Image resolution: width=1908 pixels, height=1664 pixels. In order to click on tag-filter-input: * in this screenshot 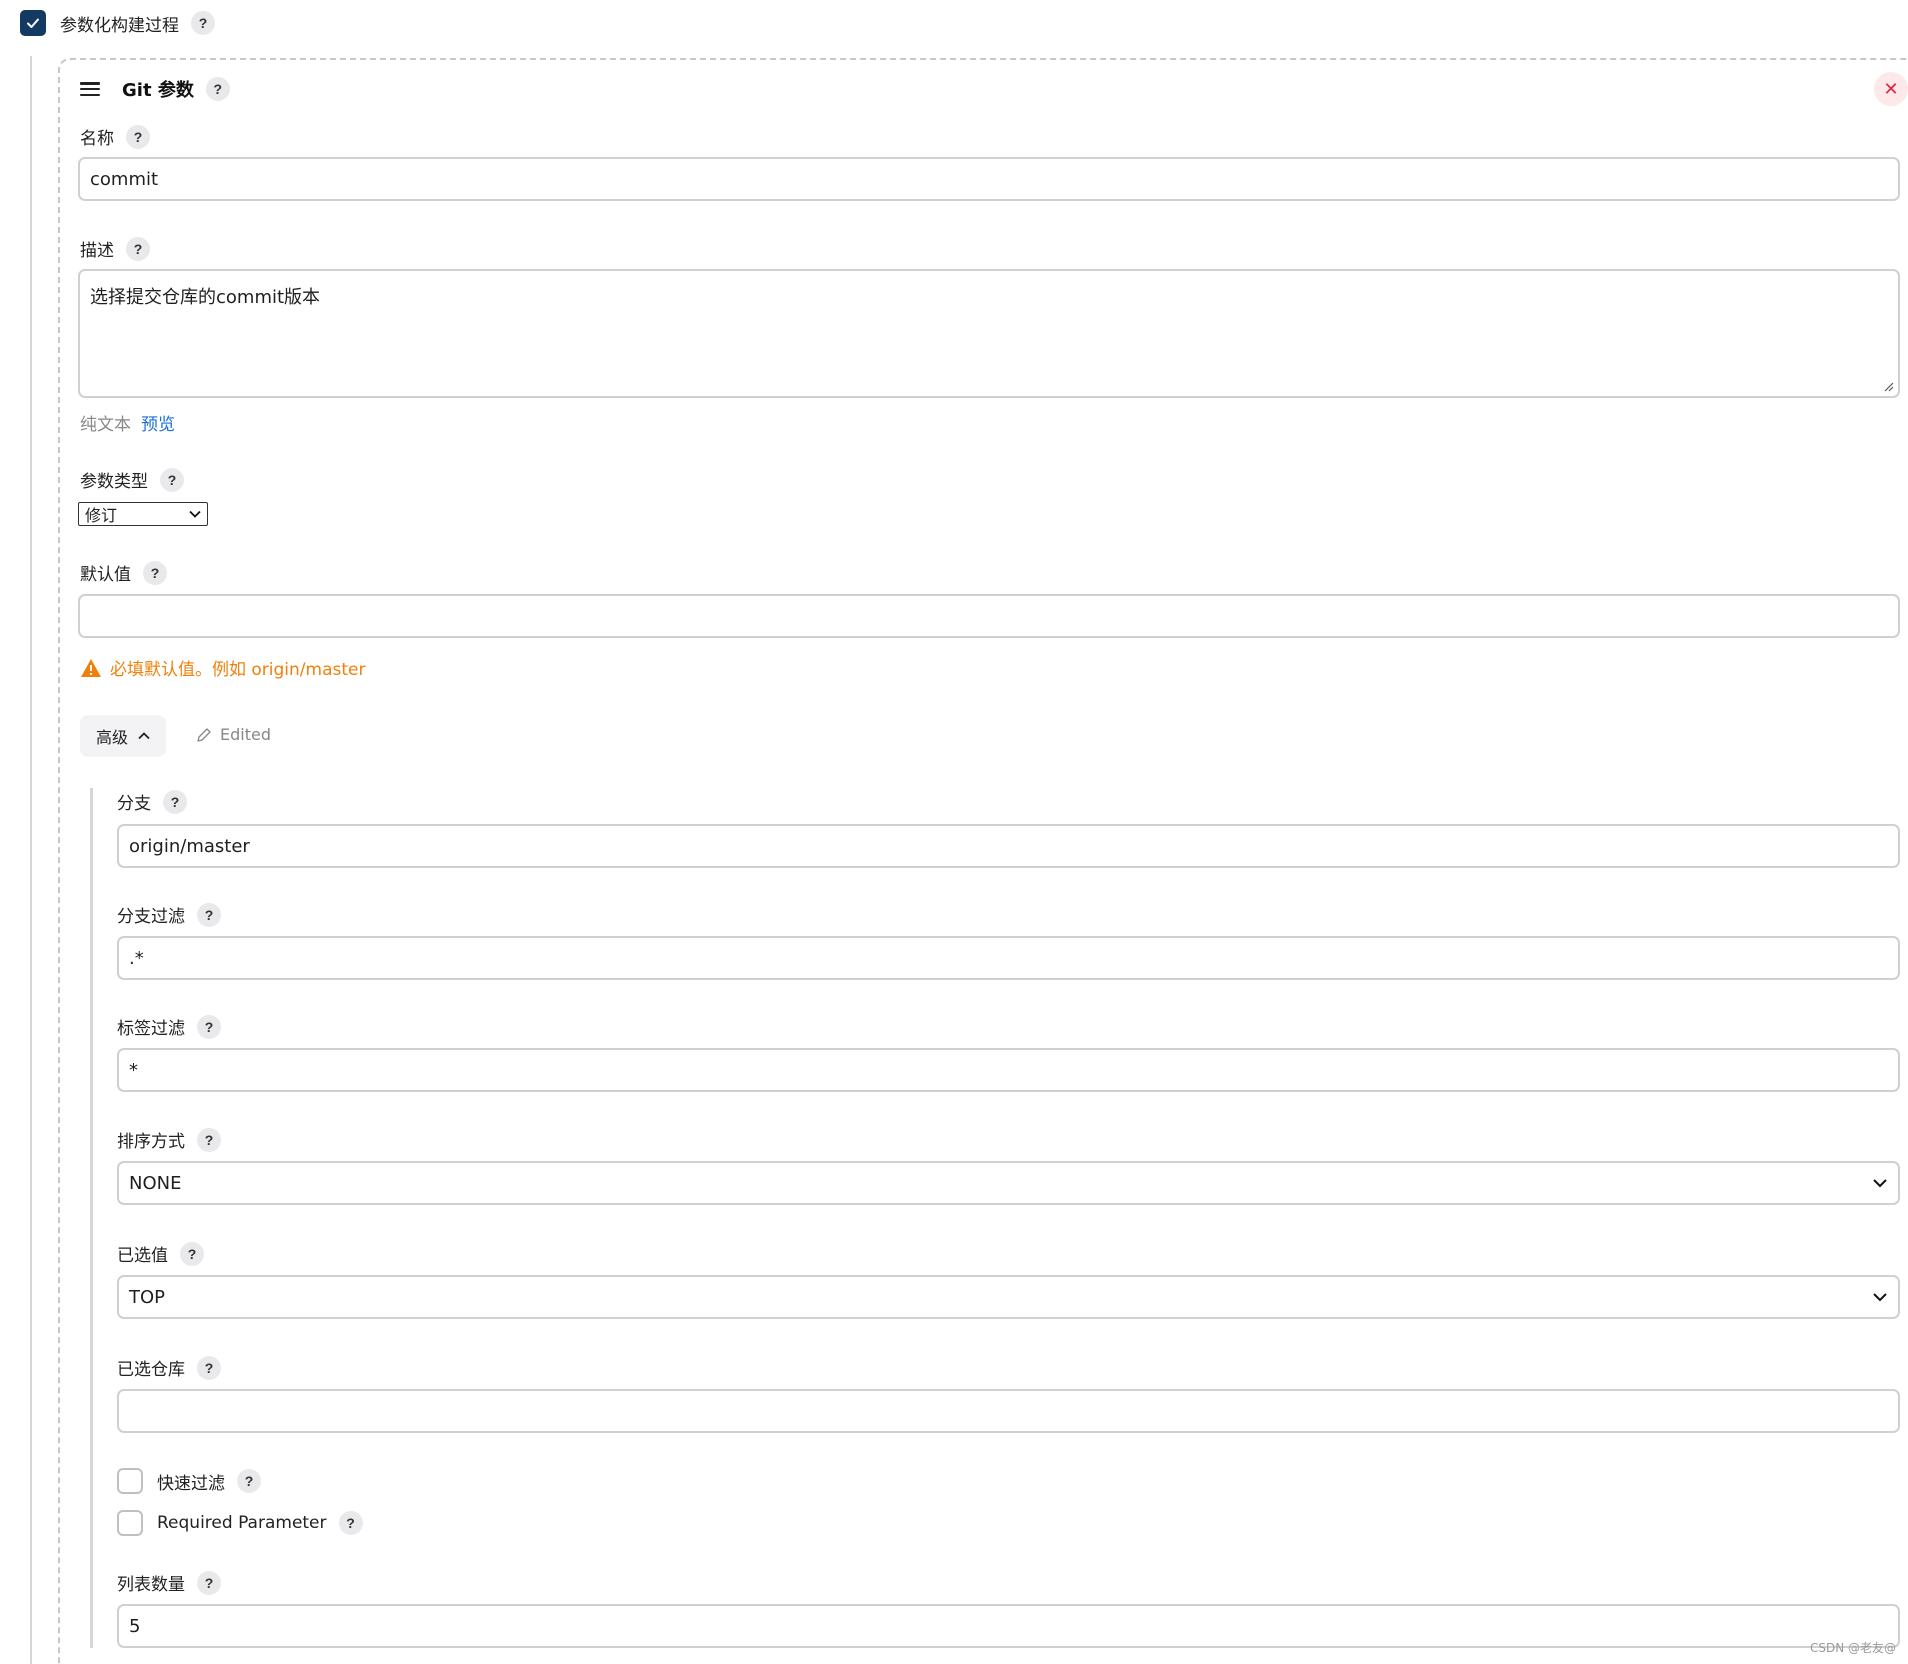, I will do `click(1008, 1070)`.